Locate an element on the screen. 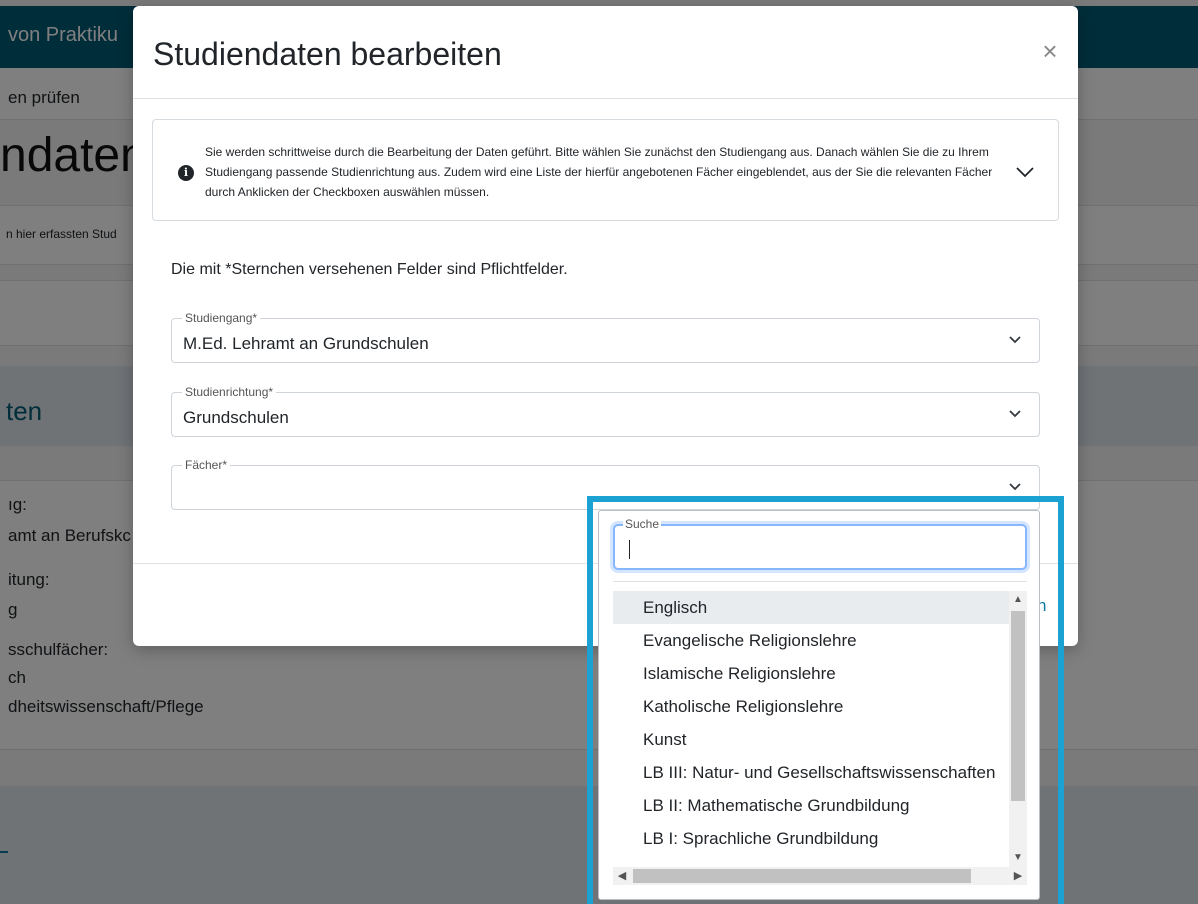  faecher-label: Fächer* is located at coordinates (206, 465).